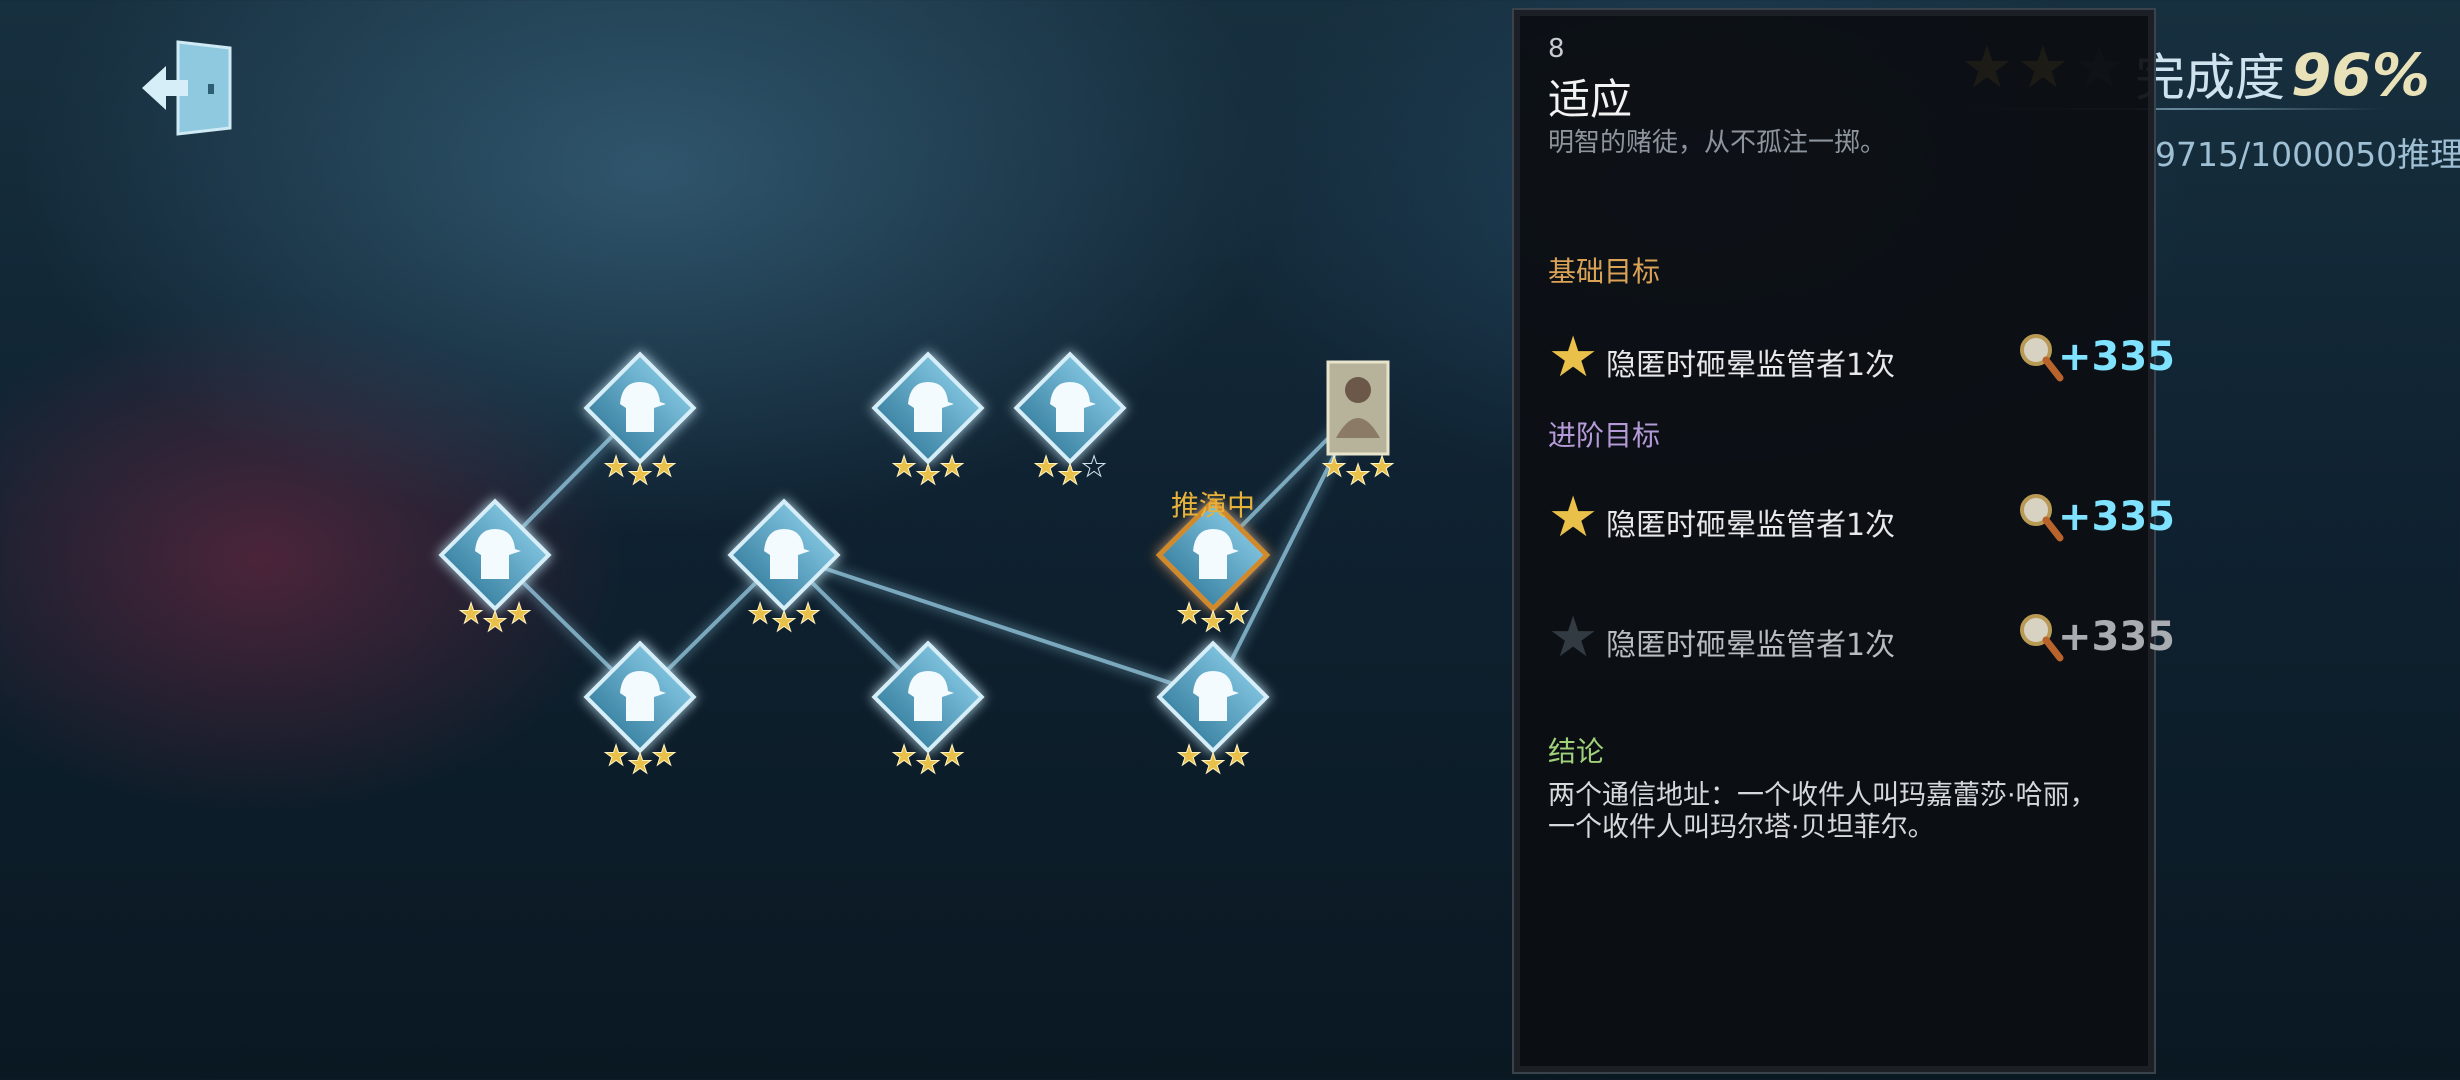  What do you see at coordinates (1358, 408) in the screenshot?
I see `character-portrait` at bounding box center [1358, 408].